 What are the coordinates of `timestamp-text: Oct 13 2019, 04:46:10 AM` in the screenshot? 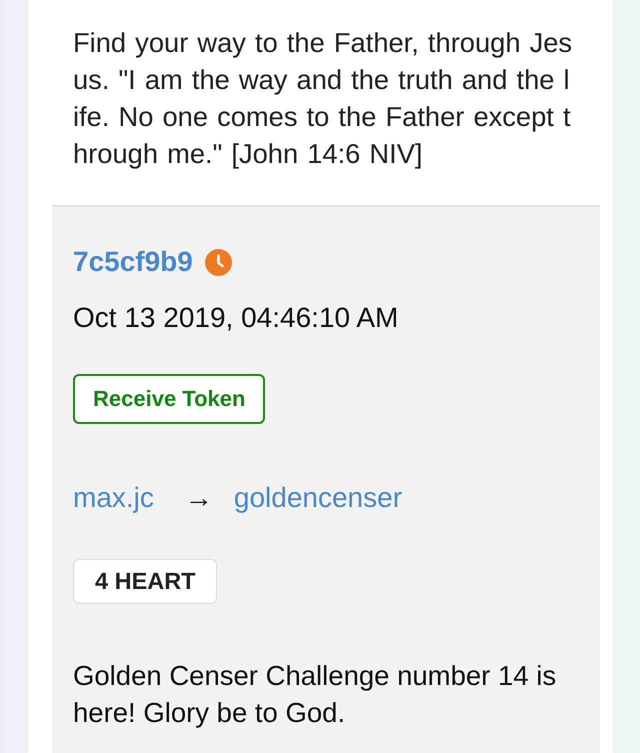 It's located at (236, 318).